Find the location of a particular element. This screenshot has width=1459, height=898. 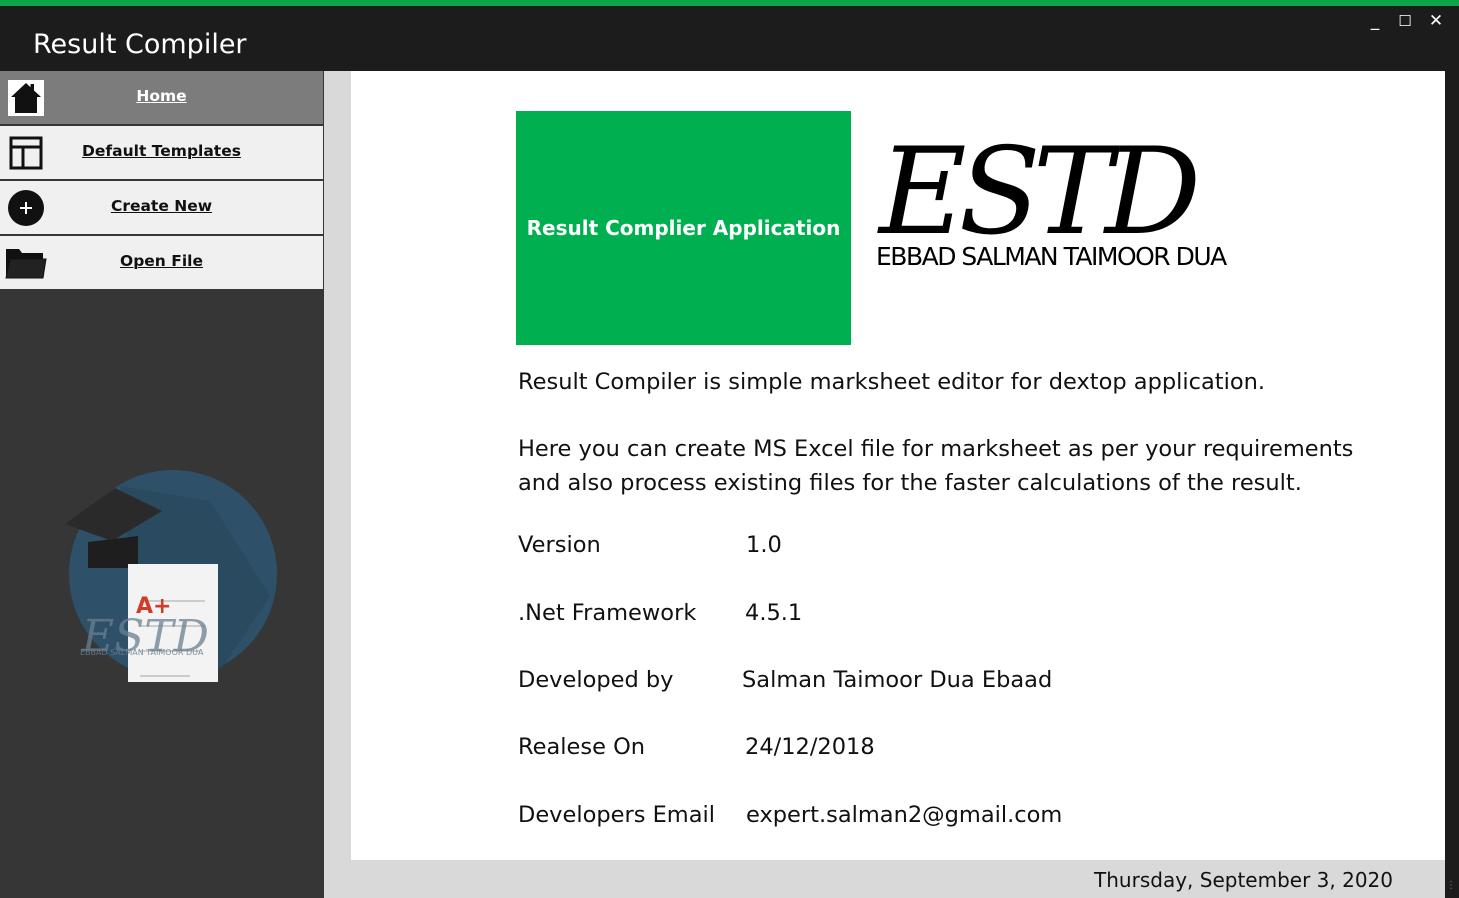

info-value-developer: Salman Taimoor Dua Ebaad is located at coordinates (897, 680).